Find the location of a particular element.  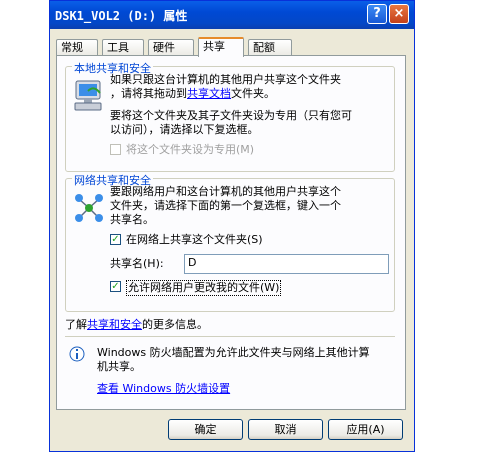

allow-changes-checkbox: ✓ is located at coordinates (115, 286).